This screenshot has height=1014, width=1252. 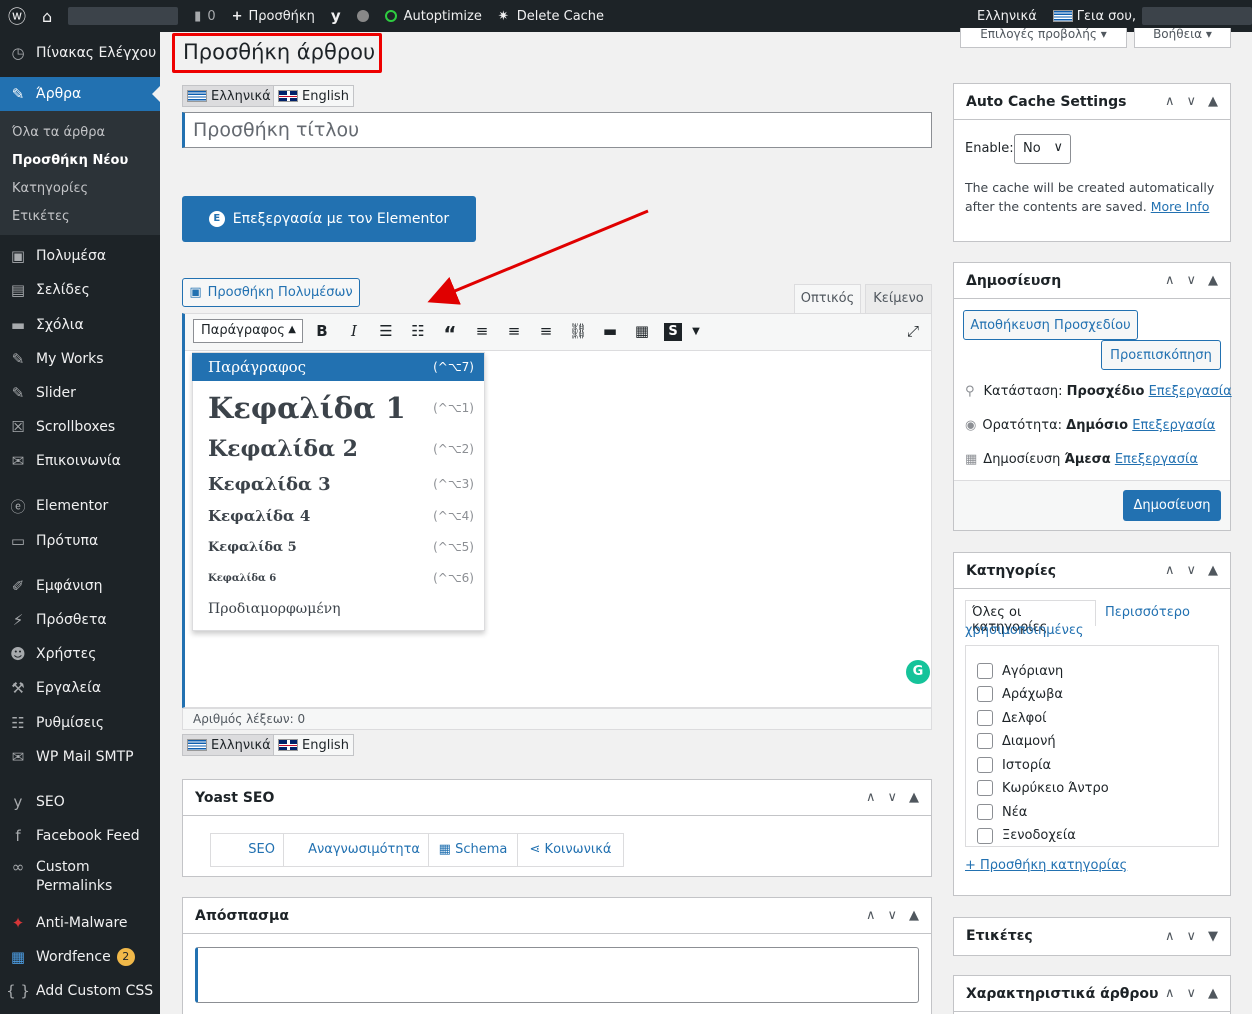 What do you see at coordinates (1190, 391) in the screenshot?
I see `edit-status-link: Επεξεργασία` at bounding box center [1190, 391].